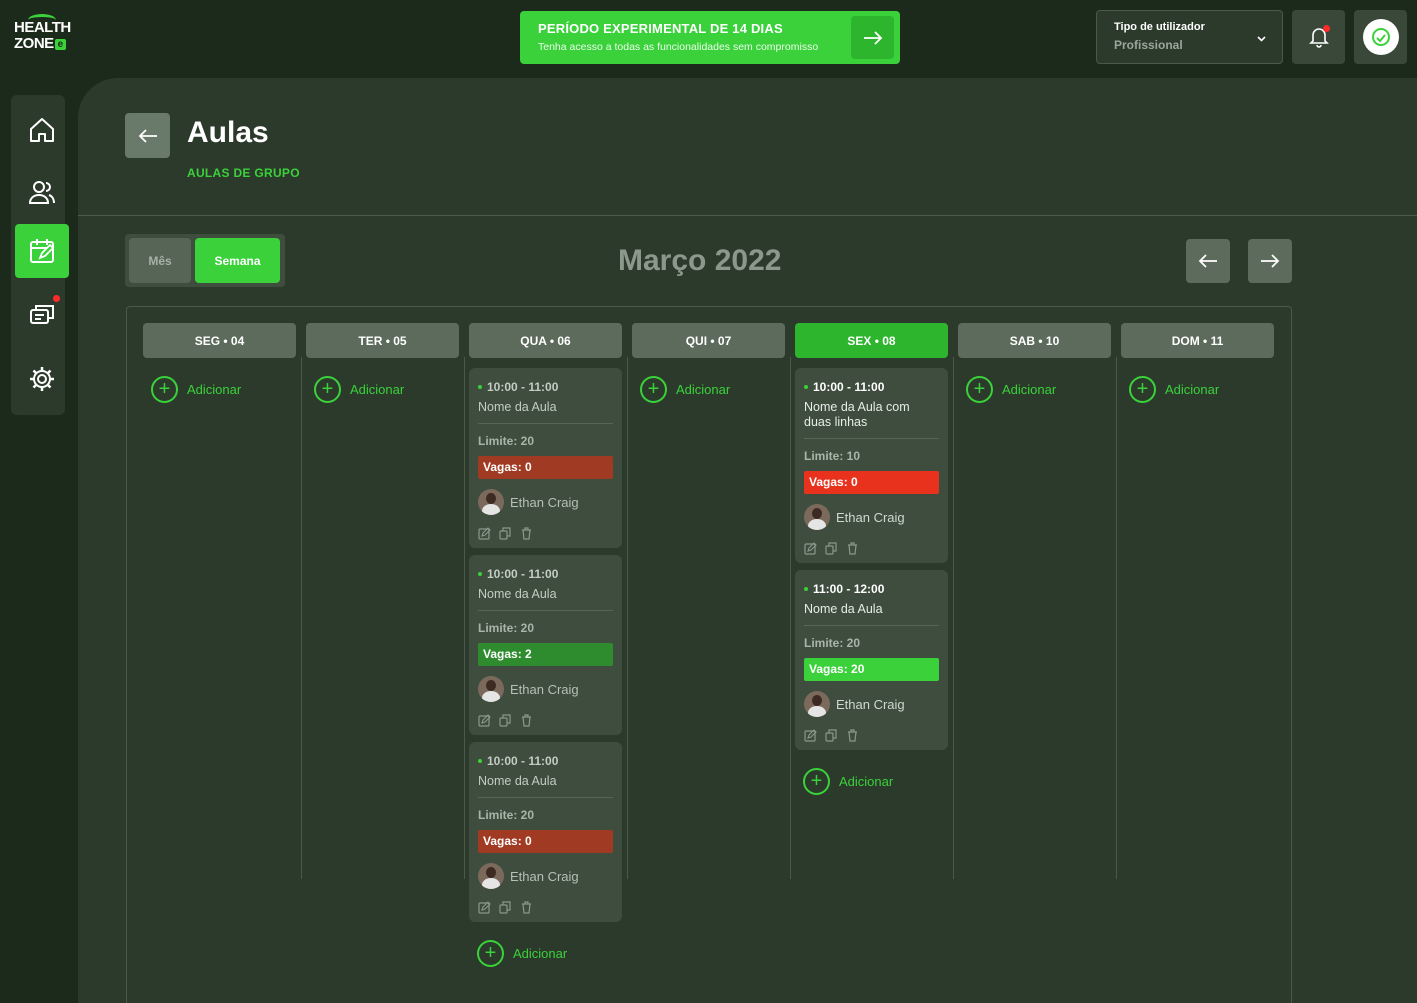 The width and height of the screenshot is (1417, 1003). Describe the element at coordinates (871, 340) in the screenshot. I see `day-header: SEX • 08` at that location.